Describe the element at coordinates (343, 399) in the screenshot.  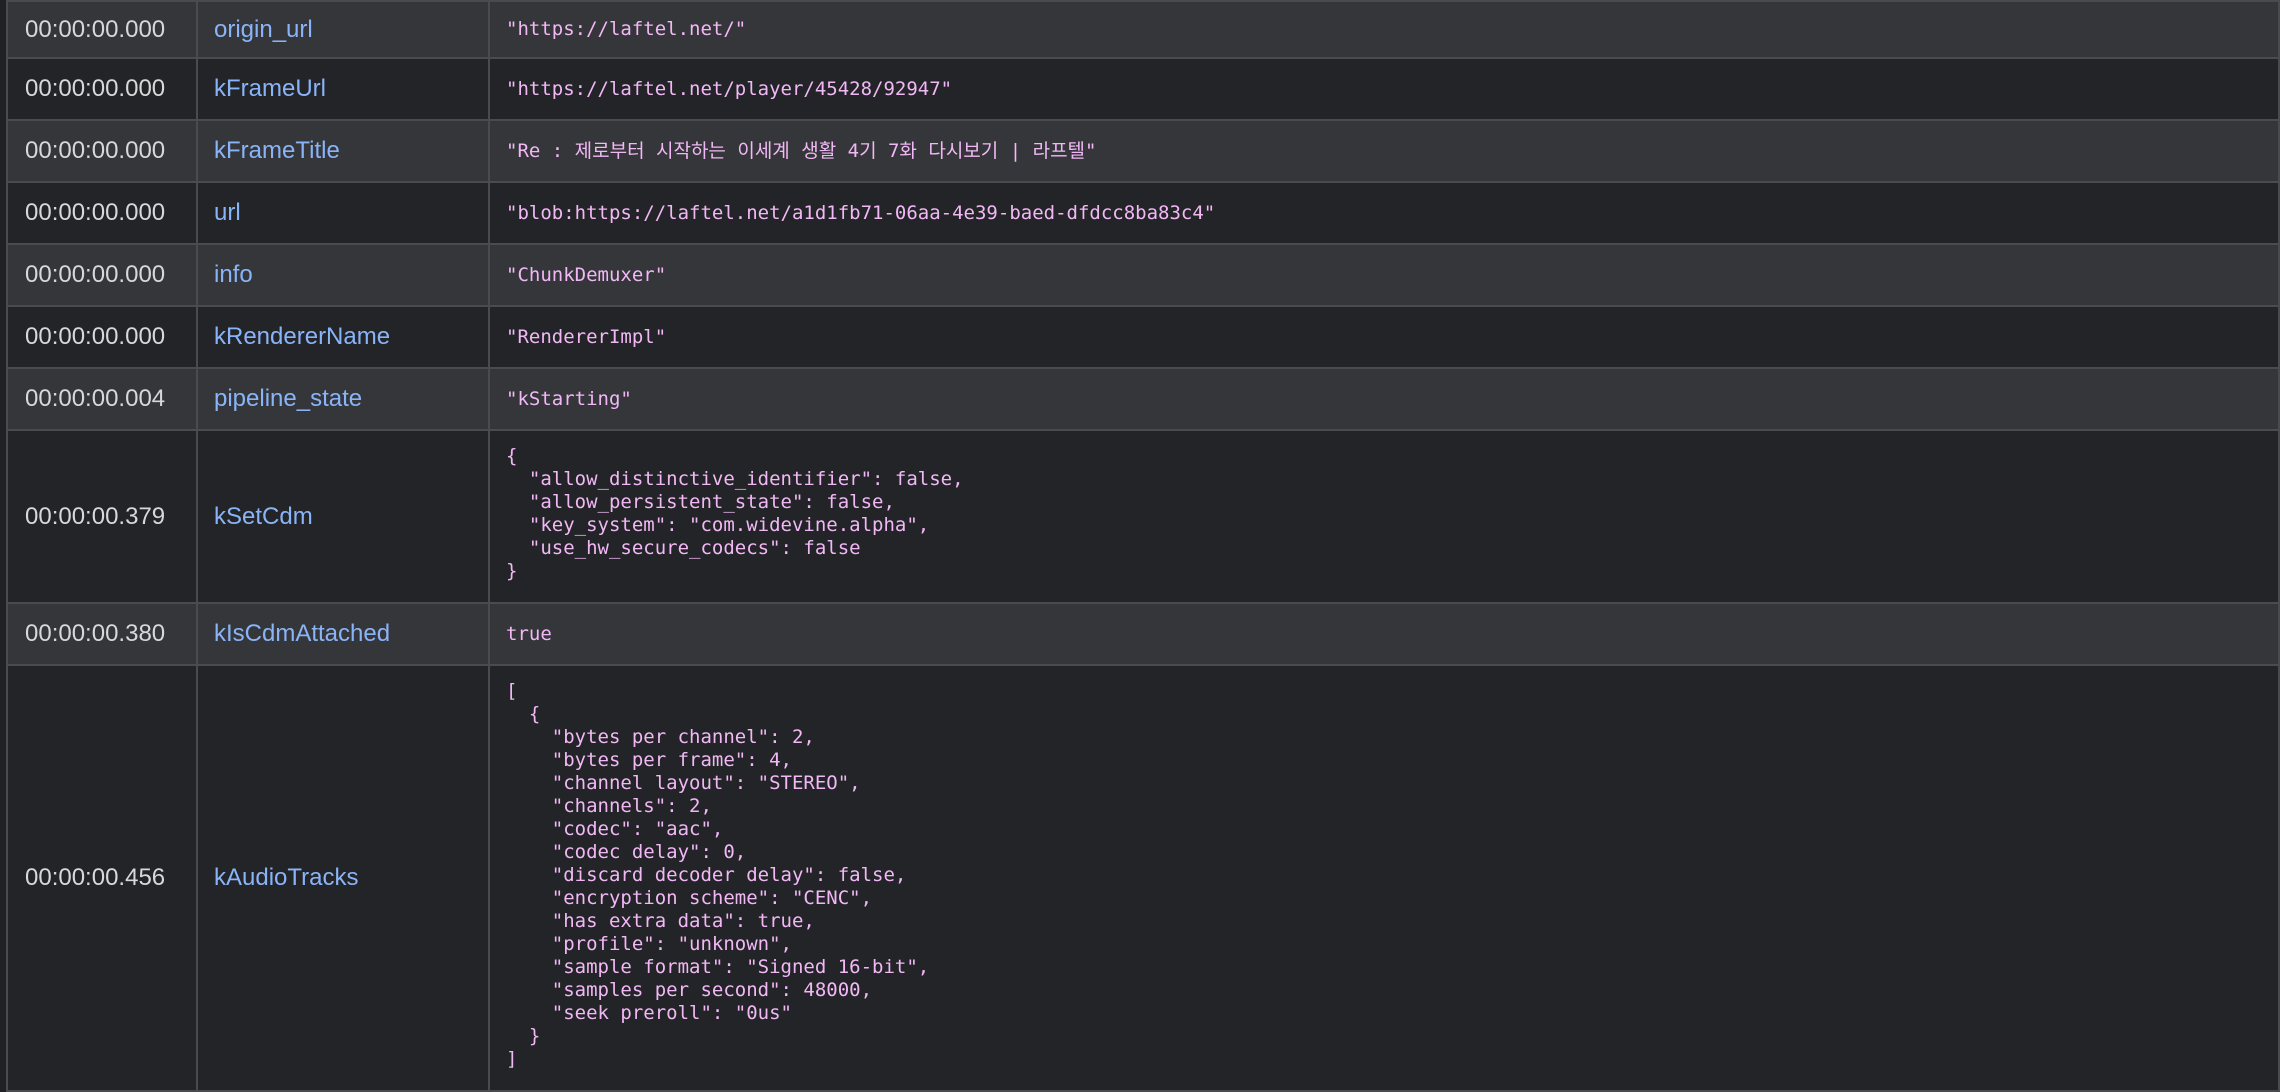
I see `property-name: pipeline_state` at that location.